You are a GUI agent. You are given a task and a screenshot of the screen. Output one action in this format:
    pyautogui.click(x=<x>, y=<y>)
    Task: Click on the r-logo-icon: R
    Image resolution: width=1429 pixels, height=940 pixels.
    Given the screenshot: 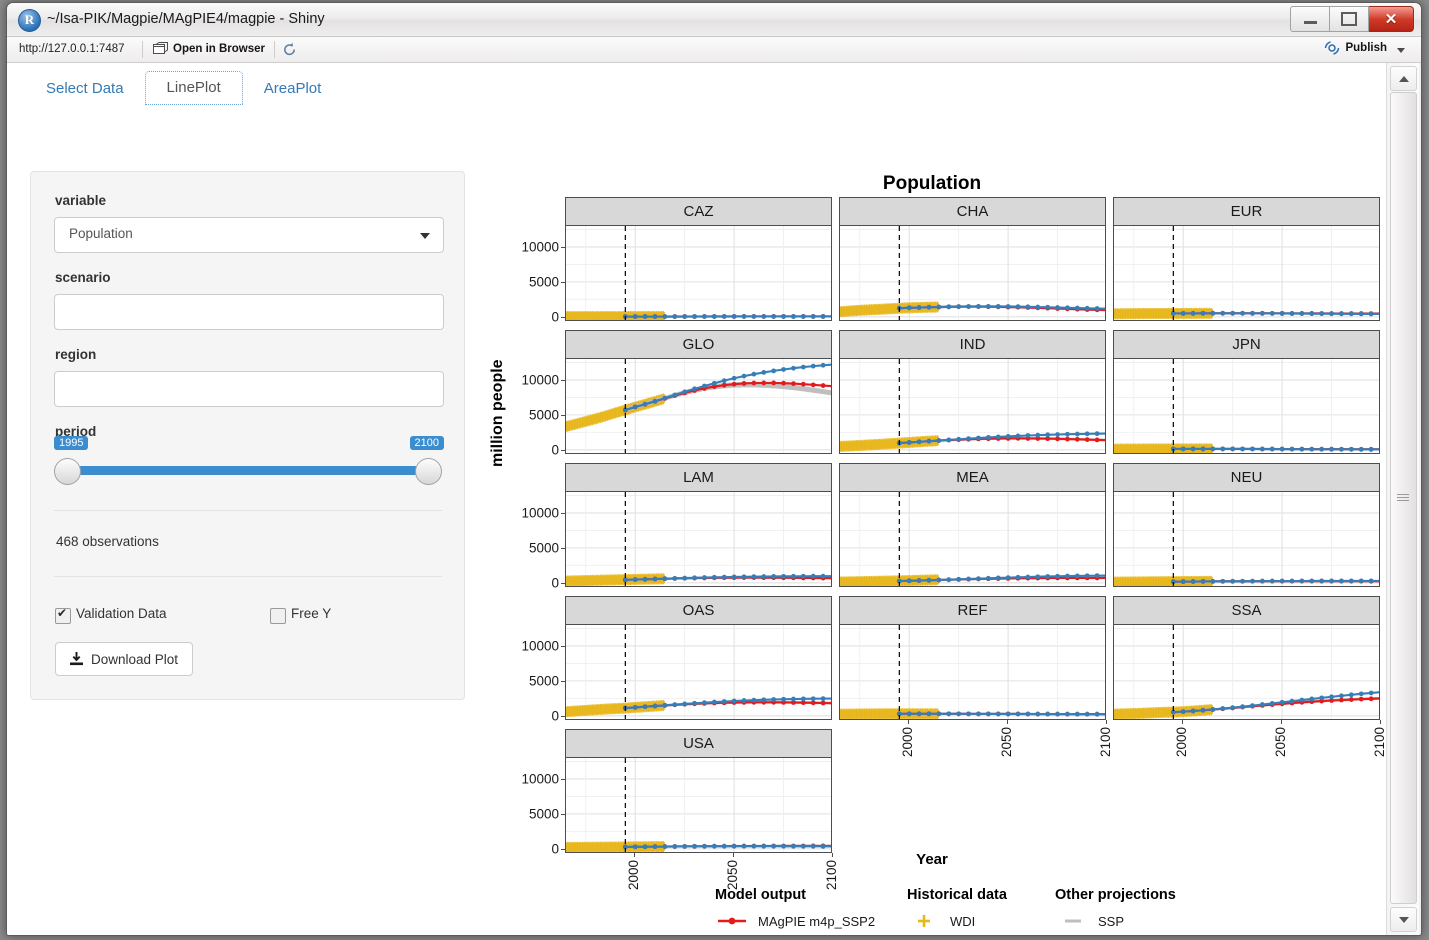 What is the action you would take?
    pyautogui.click(x=29, y=20)
    